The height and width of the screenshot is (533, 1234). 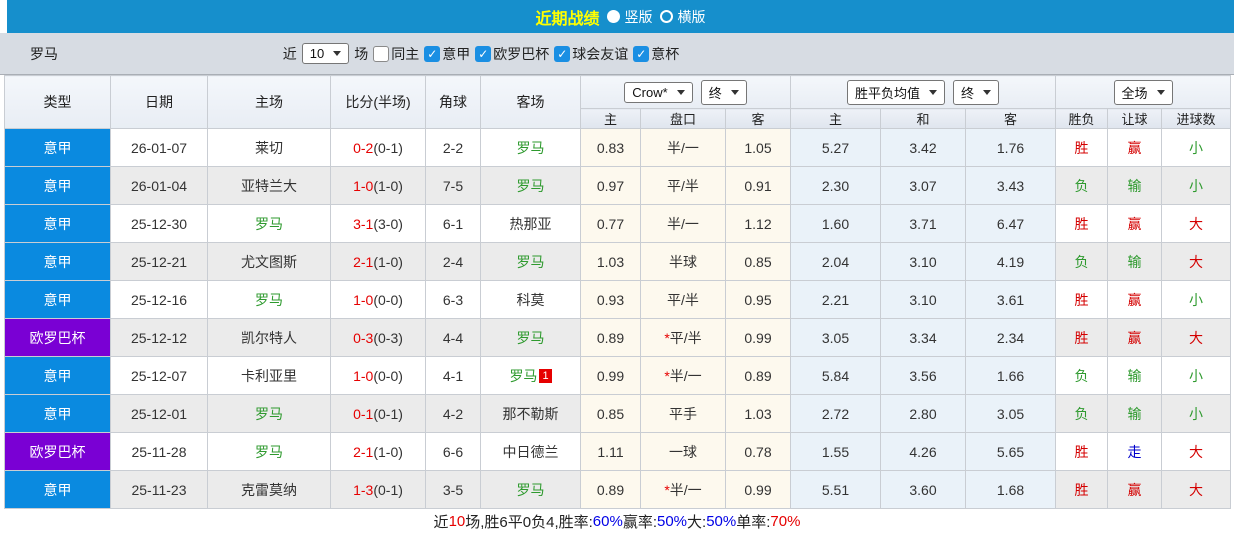 I want to click on summary-part: 近, so click(x=441, y=522).